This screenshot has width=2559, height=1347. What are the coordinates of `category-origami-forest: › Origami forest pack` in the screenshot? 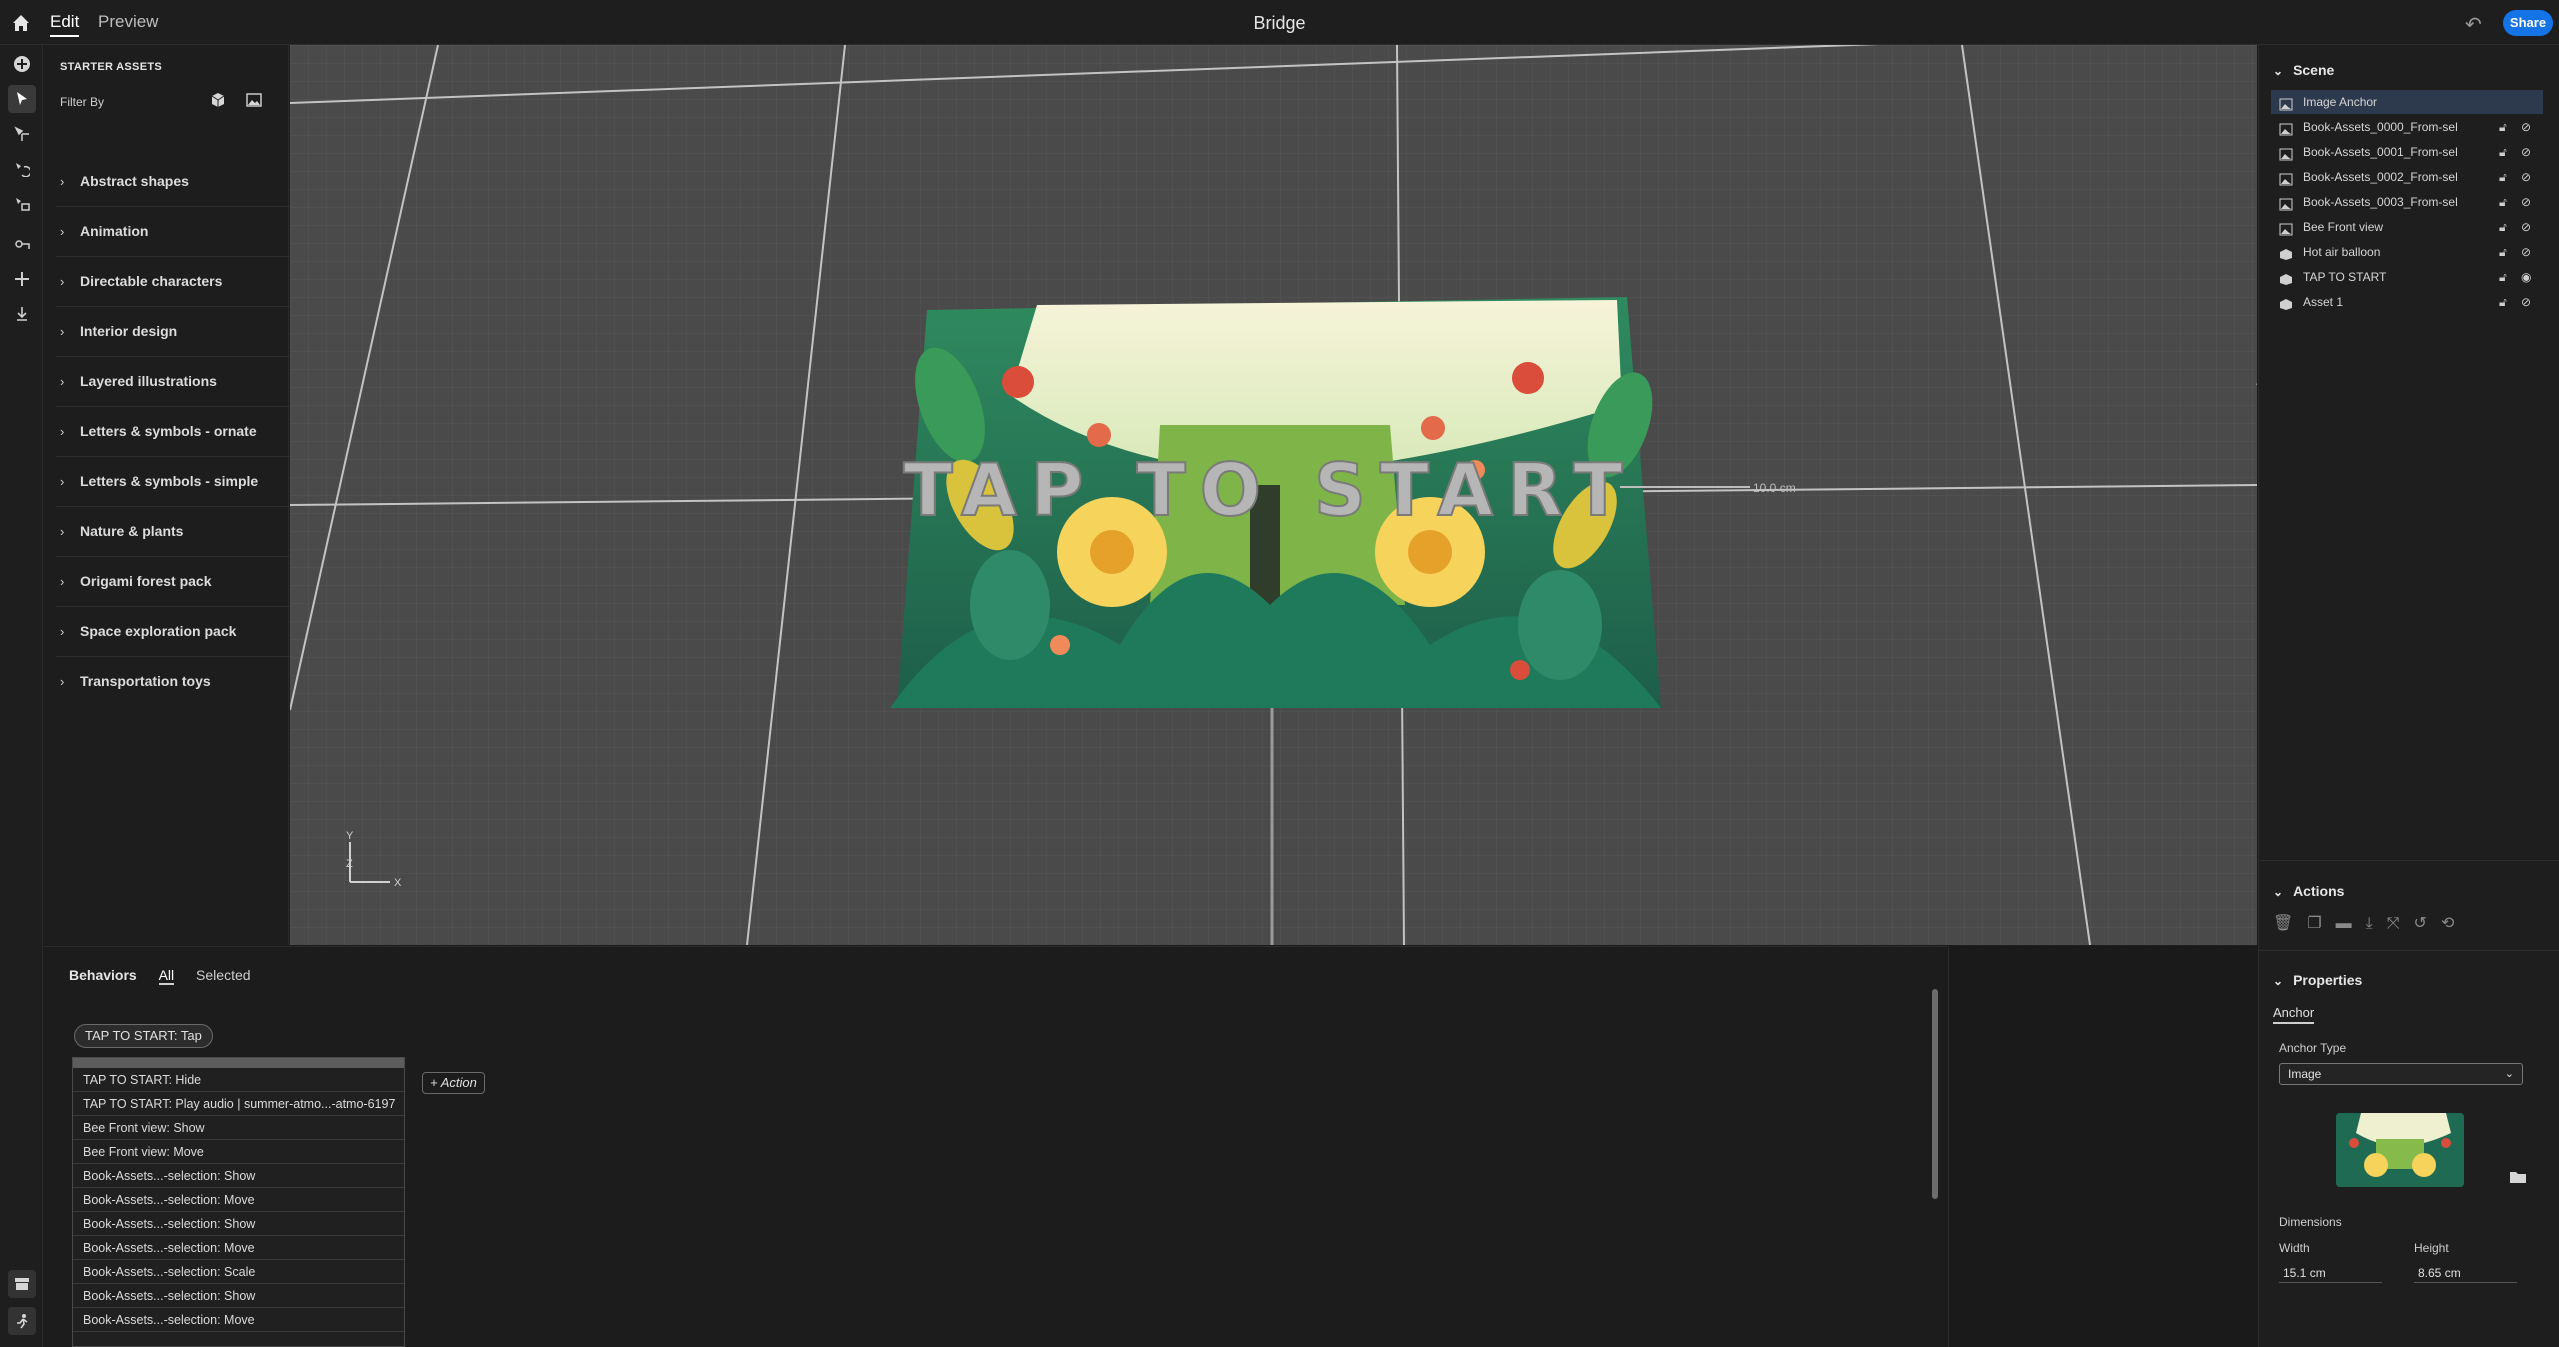 It's located at (173, 582).